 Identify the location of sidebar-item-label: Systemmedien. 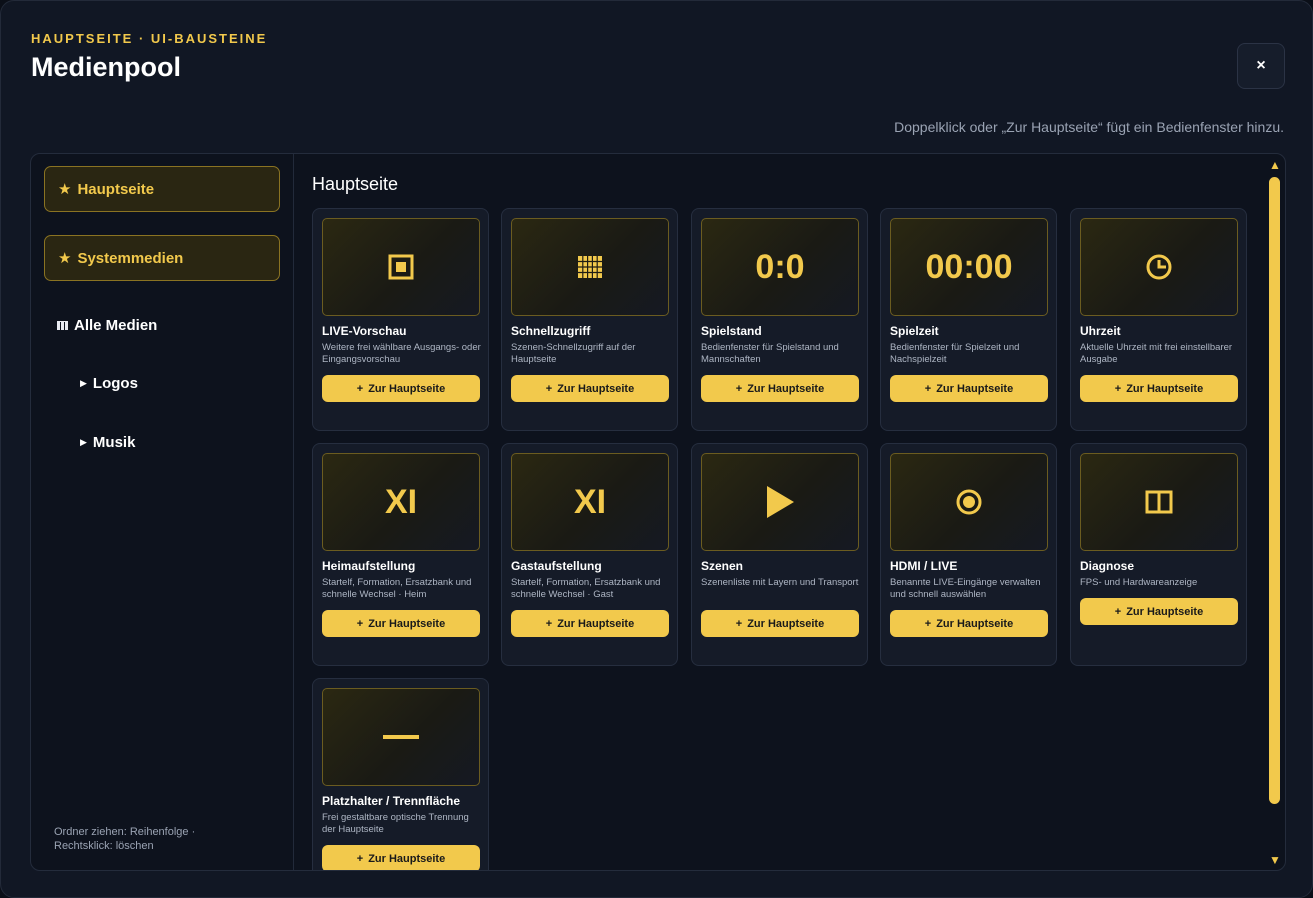
(130, 258).